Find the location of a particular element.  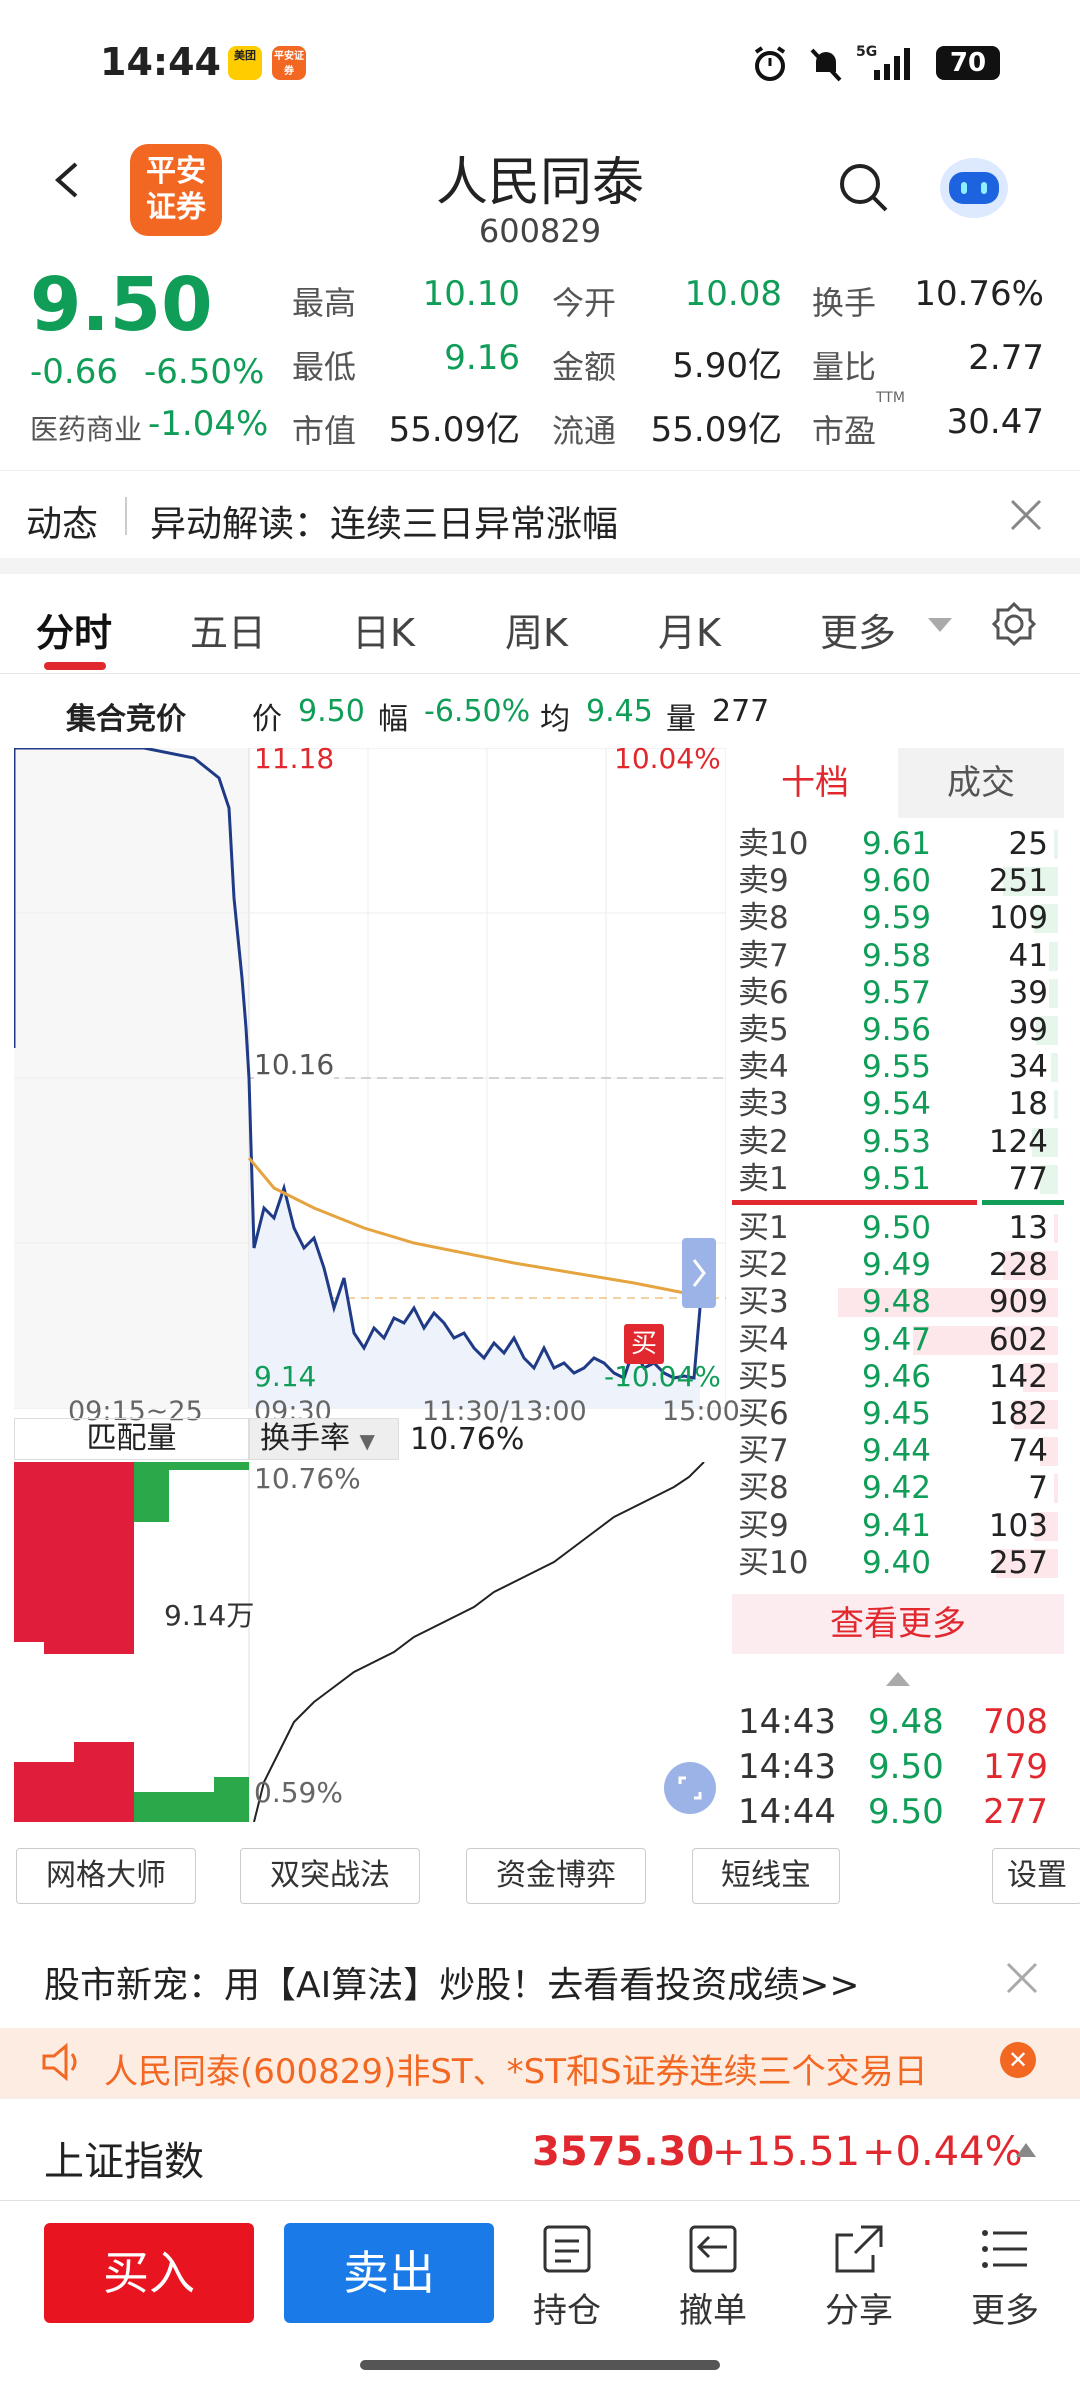

tool-settings: 设置 is located at coordinates (1036, 1876).